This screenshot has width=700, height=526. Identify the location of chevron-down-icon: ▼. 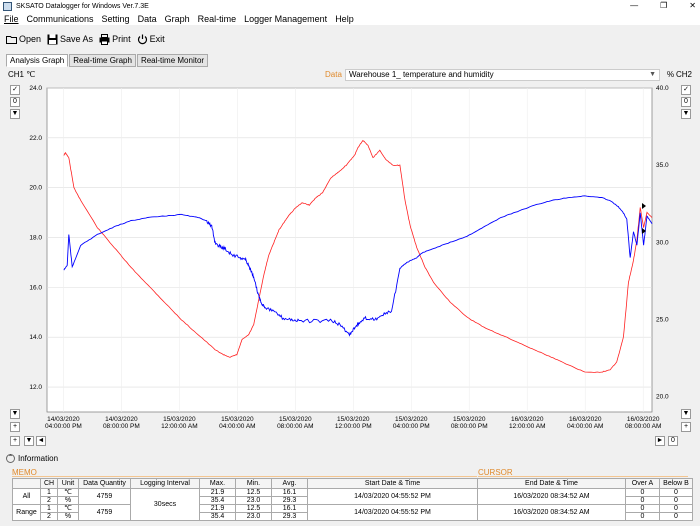
(652, 74).